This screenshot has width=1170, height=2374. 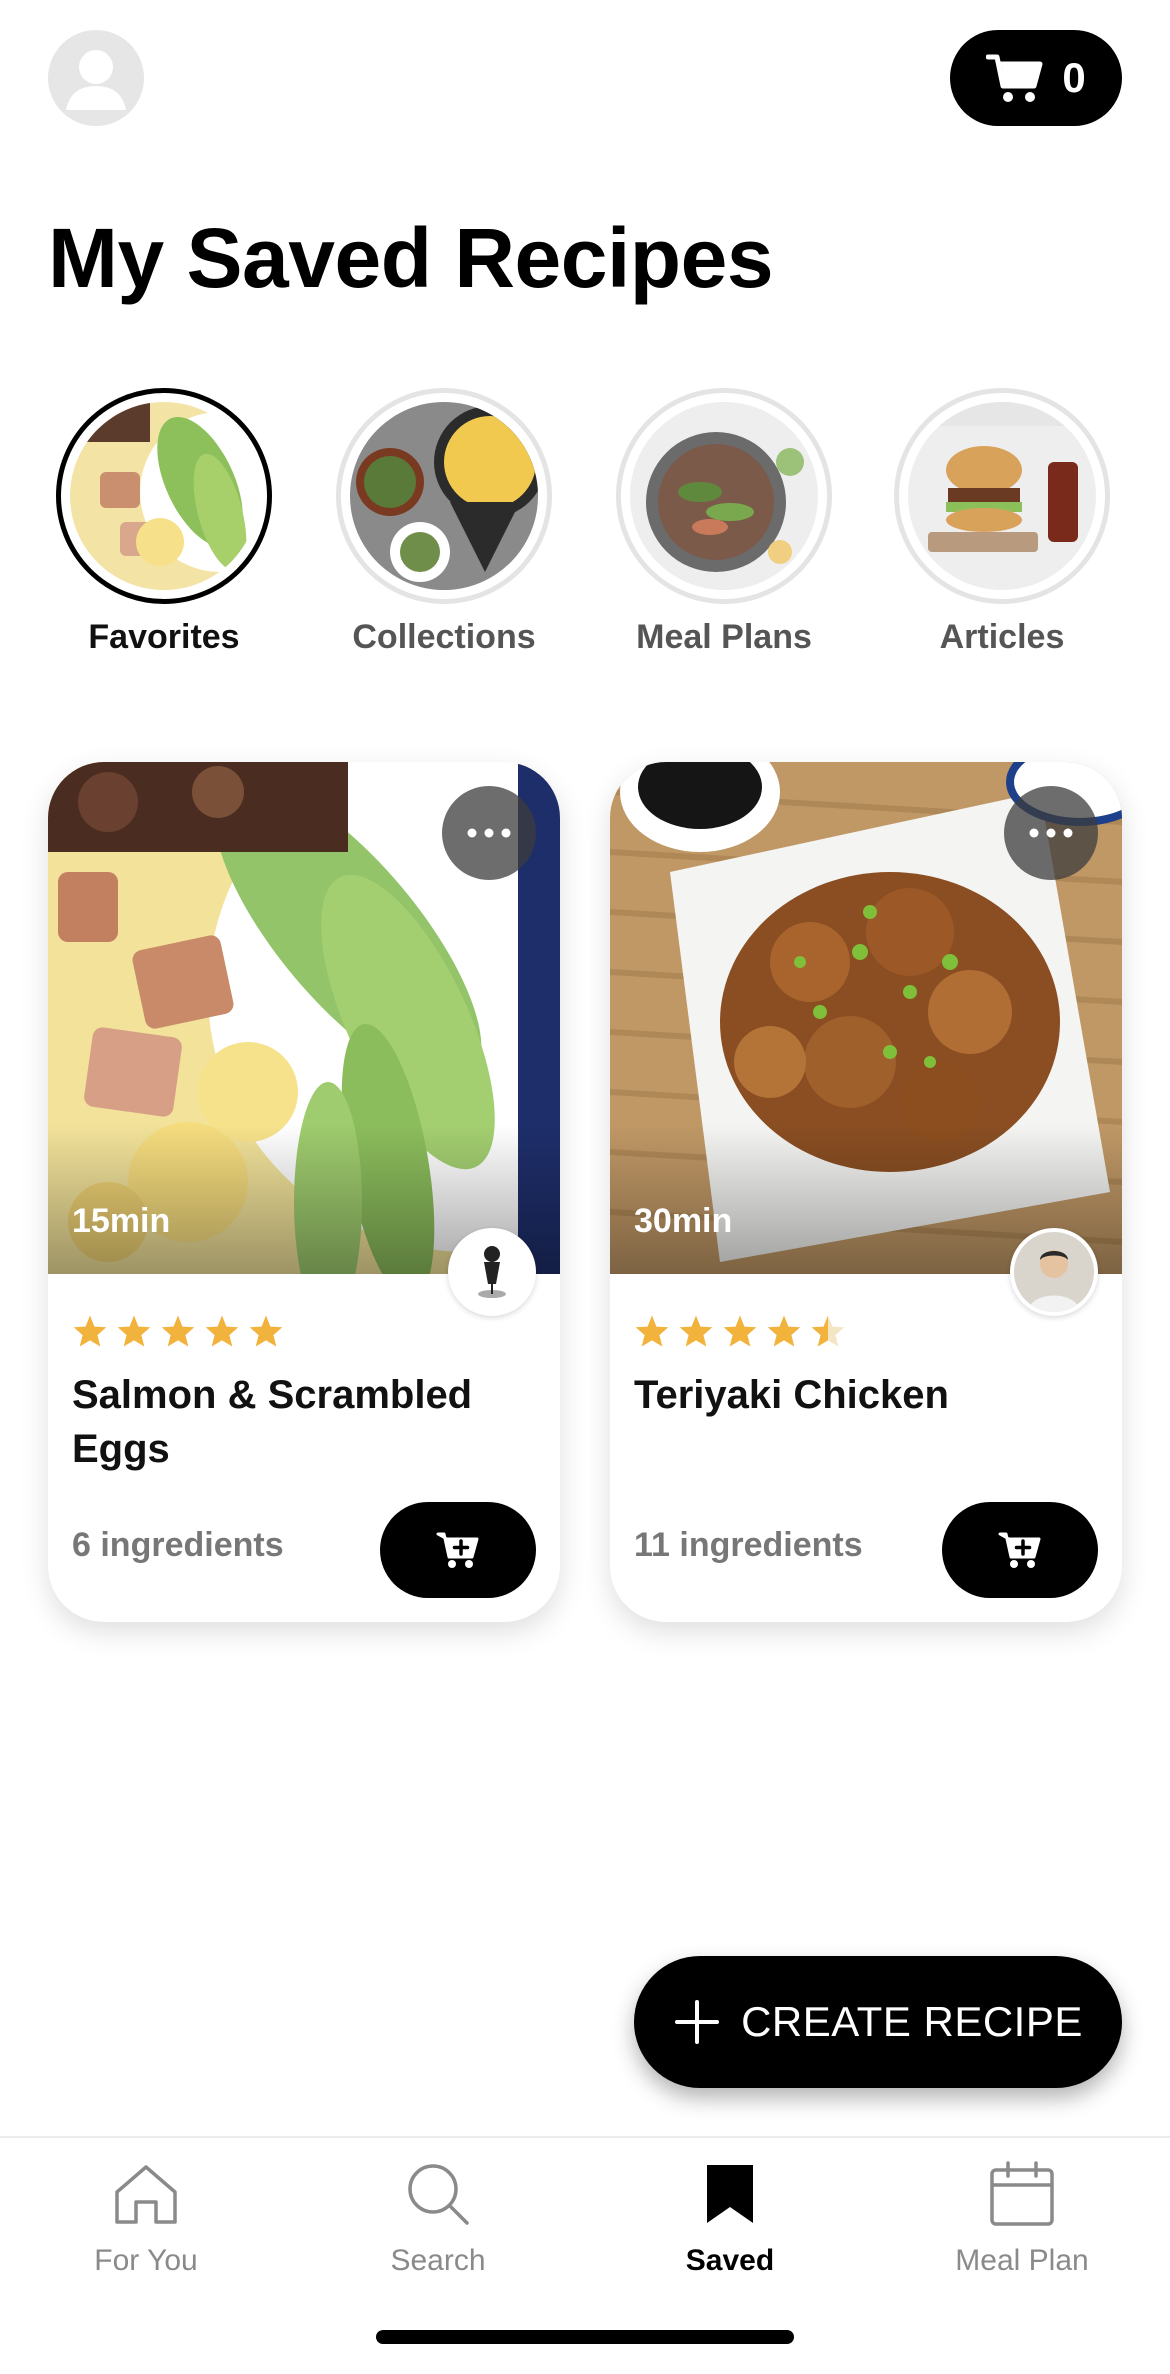 What do you see at coordinates (730, 2260) in the screenshot?
I see `nav-label: Saved` at bounding box center [730, 2260].